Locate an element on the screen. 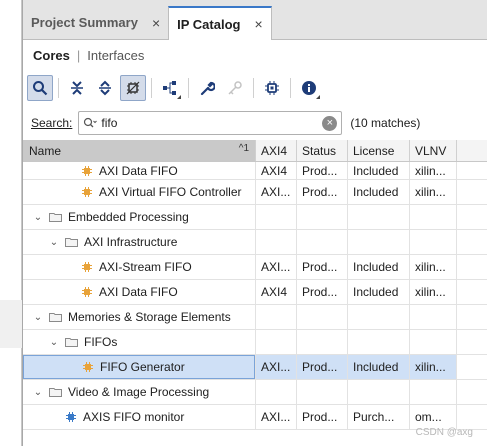  row-name: Embedded Processing is located at coordinates (128, 217).